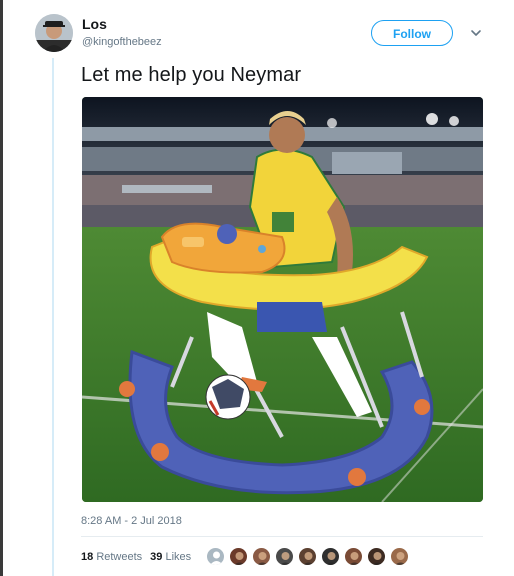 The image size is (514, 576). What do you see at coordinates (1, 288) in the screenshot?
I see `window-edge` at bounding box center [1, 288].